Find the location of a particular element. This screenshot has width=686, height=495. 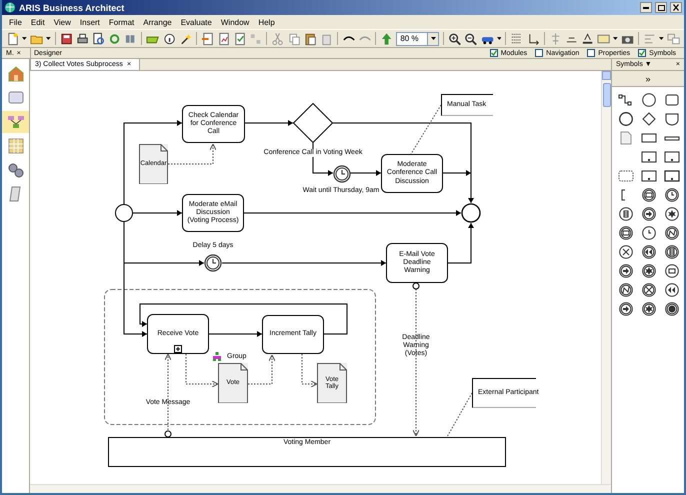

menu-item: Help is located at coordinates (266, 22).